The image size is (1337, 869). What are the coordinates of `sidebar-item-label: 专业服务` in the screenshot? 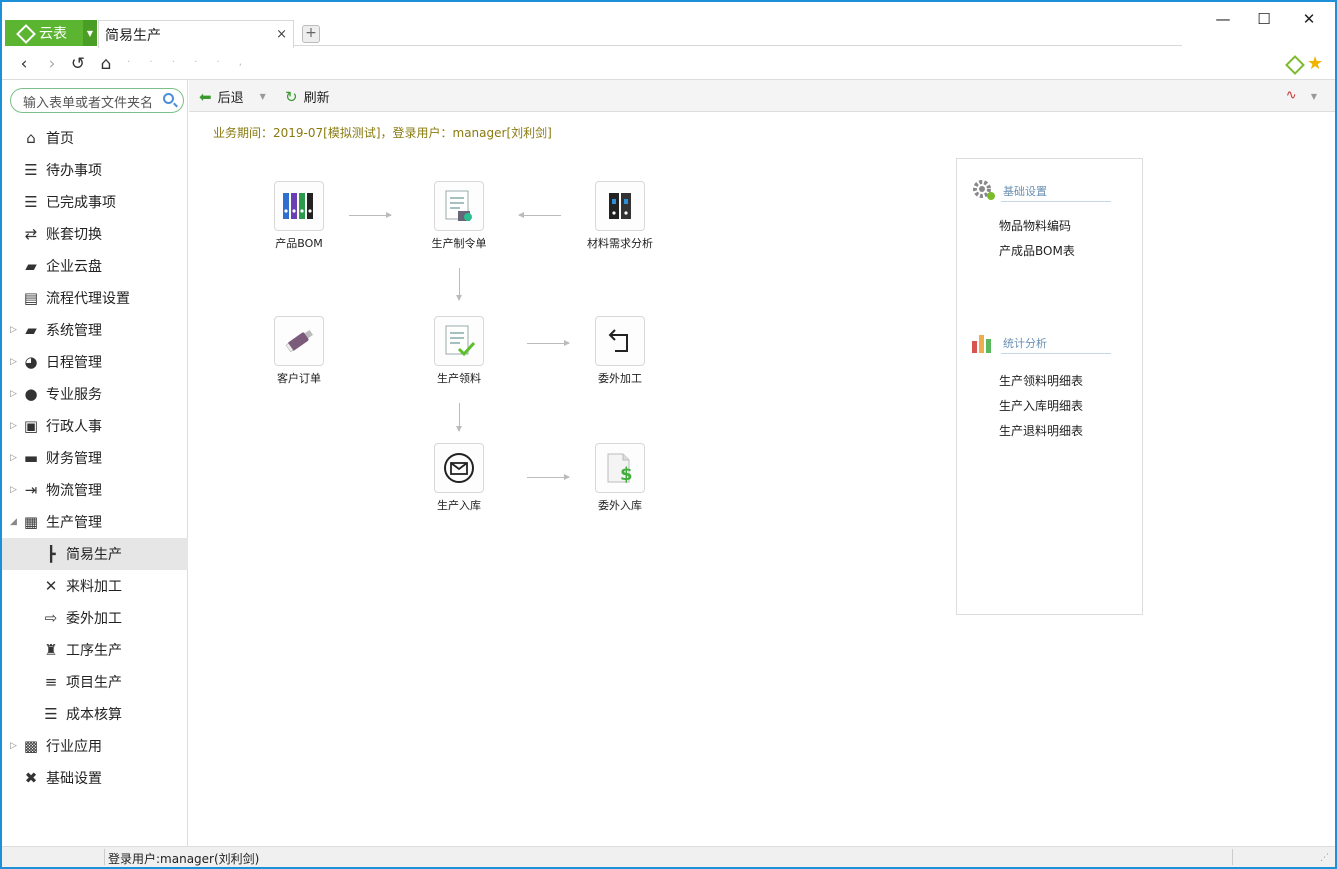 It's located at (74, 395).